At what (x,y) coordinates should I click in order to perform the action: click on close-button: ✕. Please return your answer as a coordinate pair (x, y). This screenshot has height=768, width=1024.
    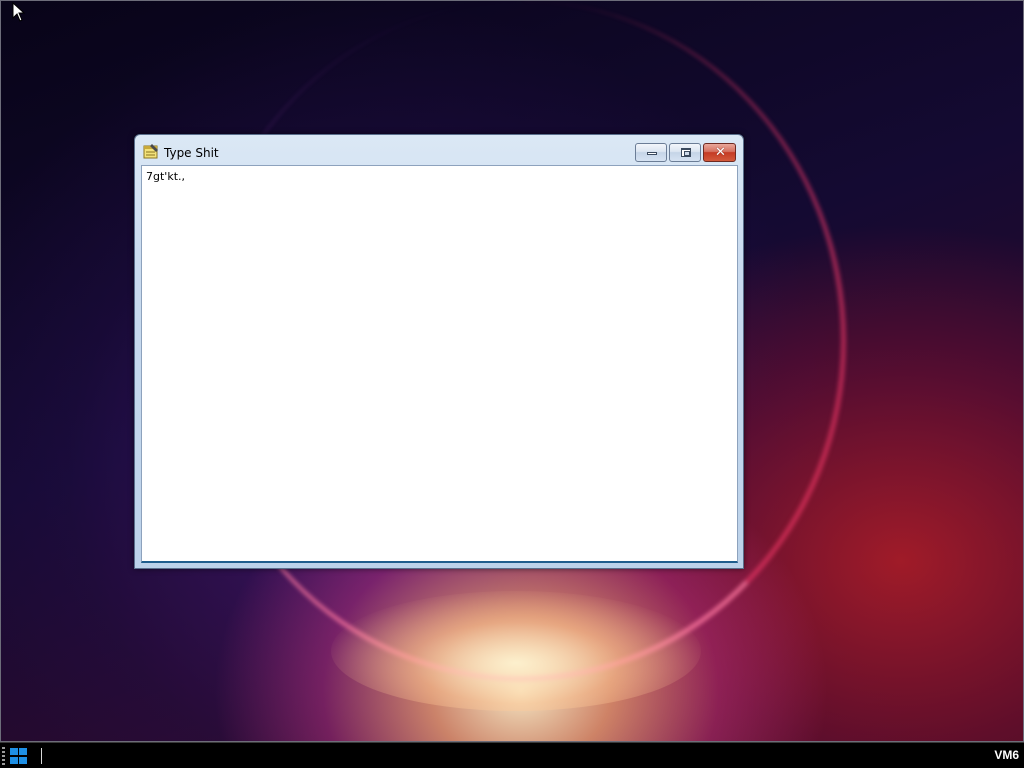
    Looking at the image, I should click on (719, 152).